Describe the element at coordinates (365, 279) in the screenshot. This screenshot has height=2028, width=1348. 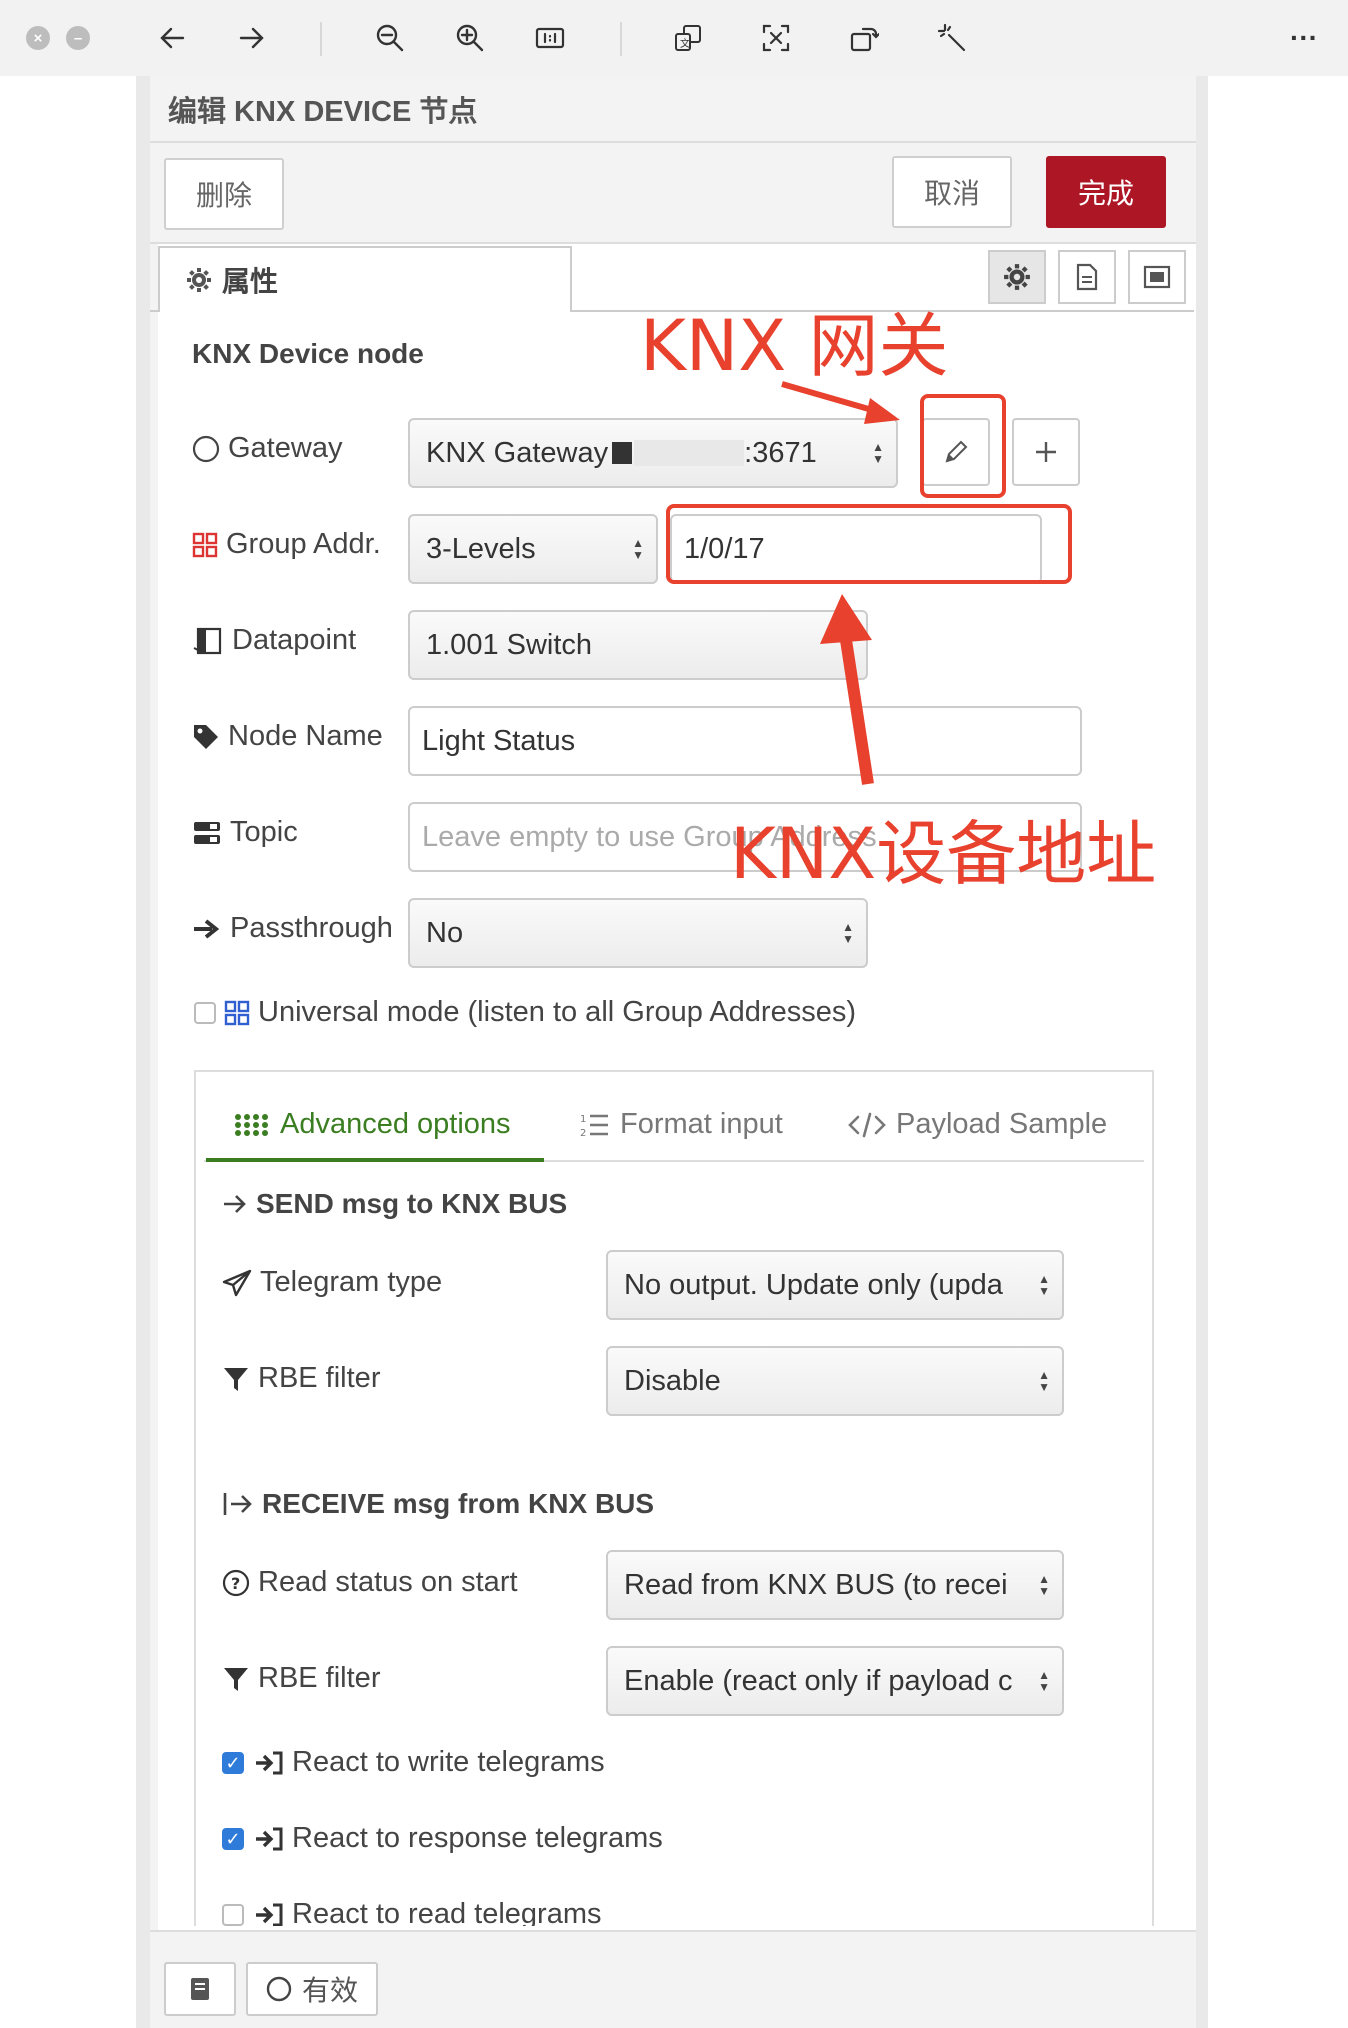
I see `tab-properties: 属性` at that location.